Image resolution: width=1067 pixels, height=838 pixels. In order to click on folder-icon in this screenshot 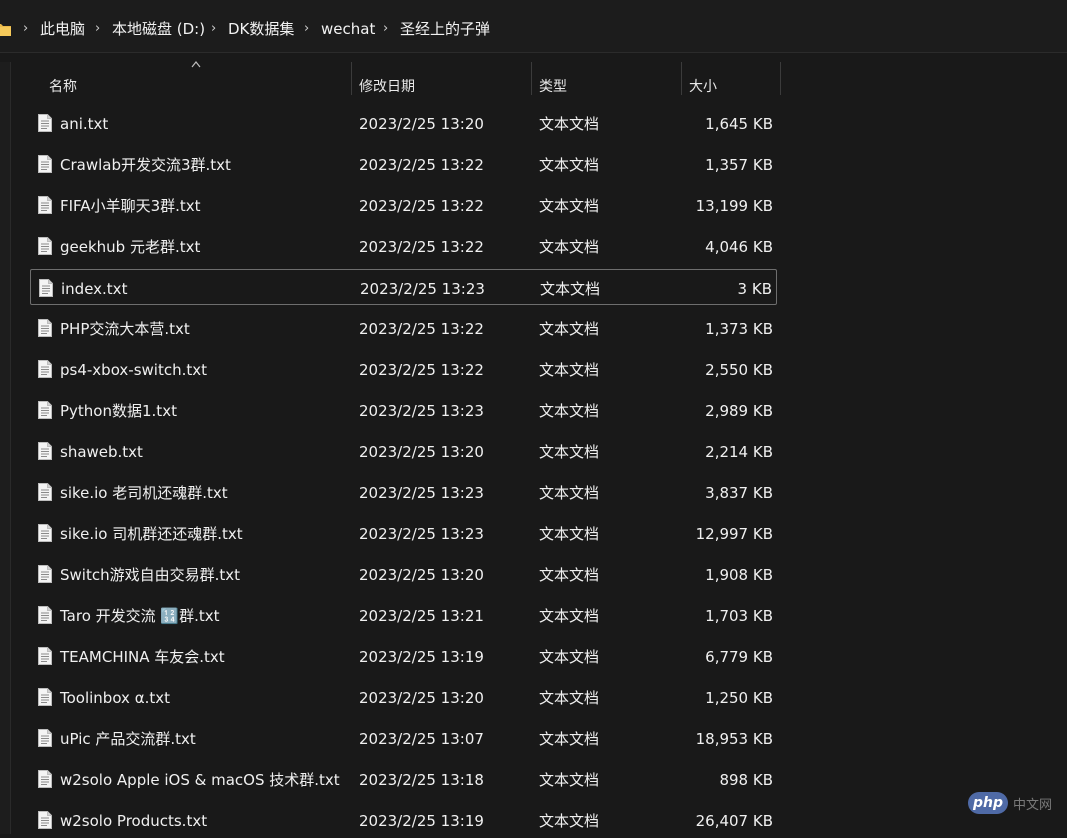, I will do `click(5, 30)`.